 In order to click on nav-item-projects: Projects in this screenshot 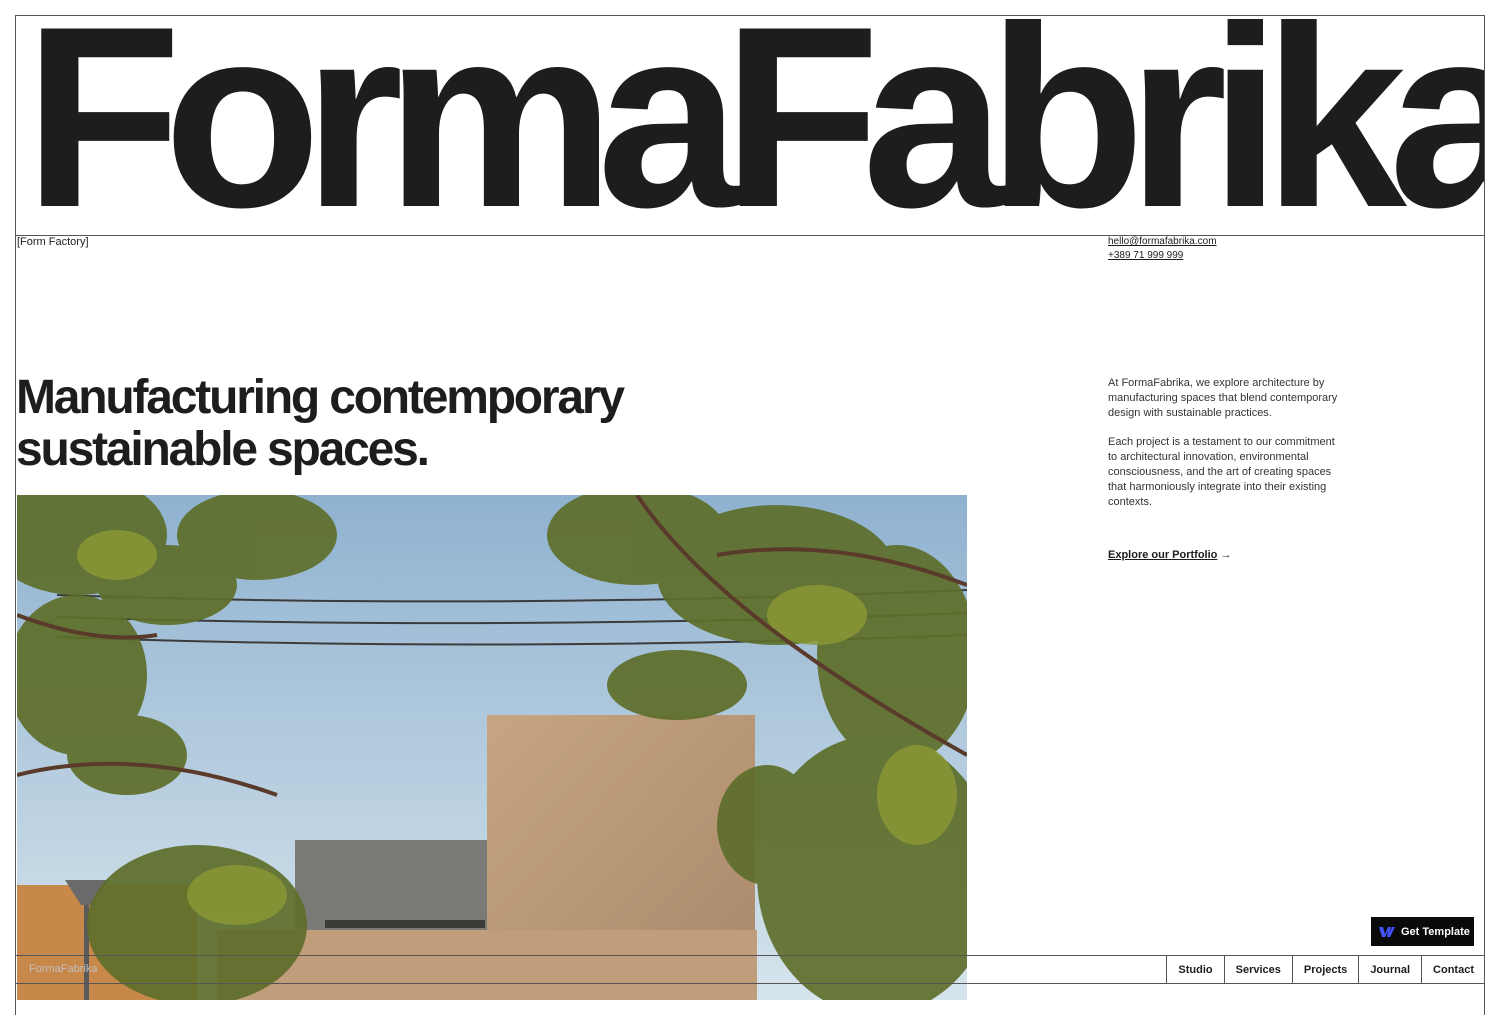, I will do `click(1324, 969)`.